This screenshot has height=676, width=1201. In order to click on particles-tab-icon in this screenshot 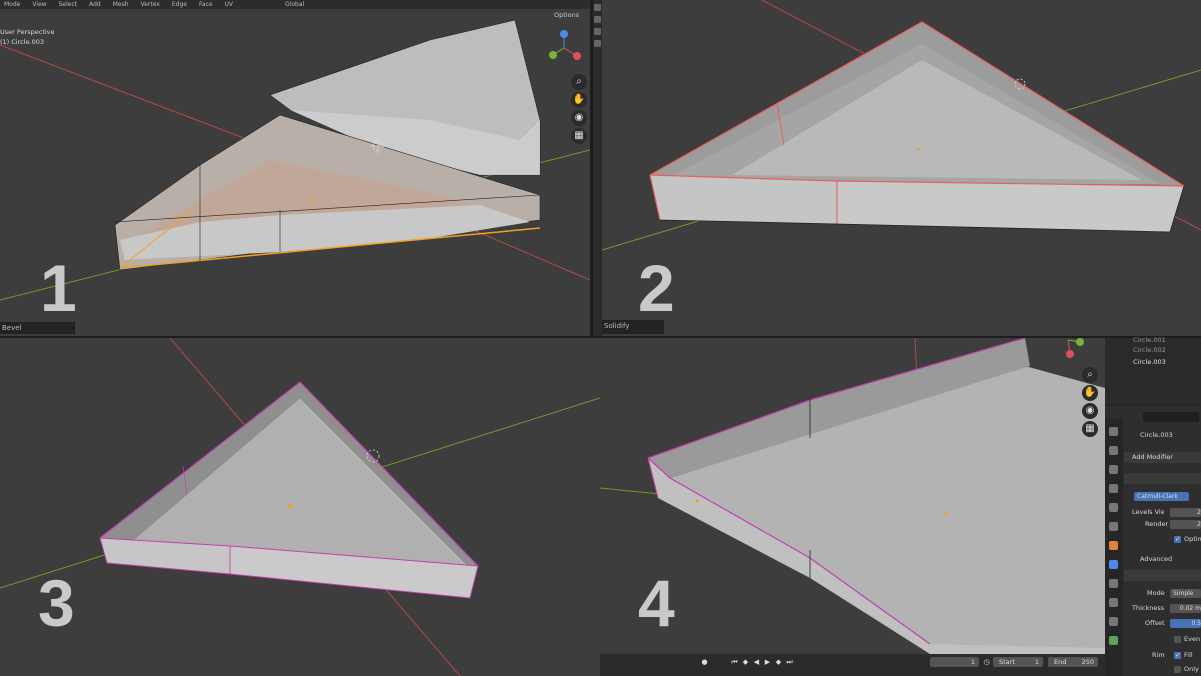, I will do `click(1113, 583)`.